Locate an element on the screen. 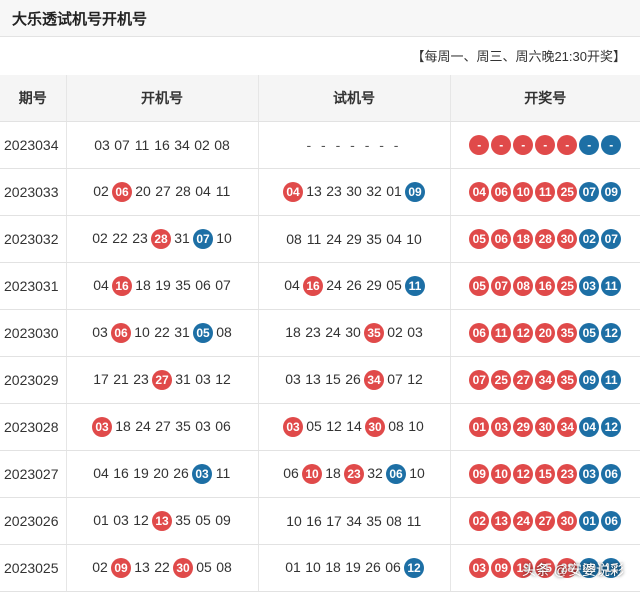  red-ball: 05 is located at coordinates (479, 286).